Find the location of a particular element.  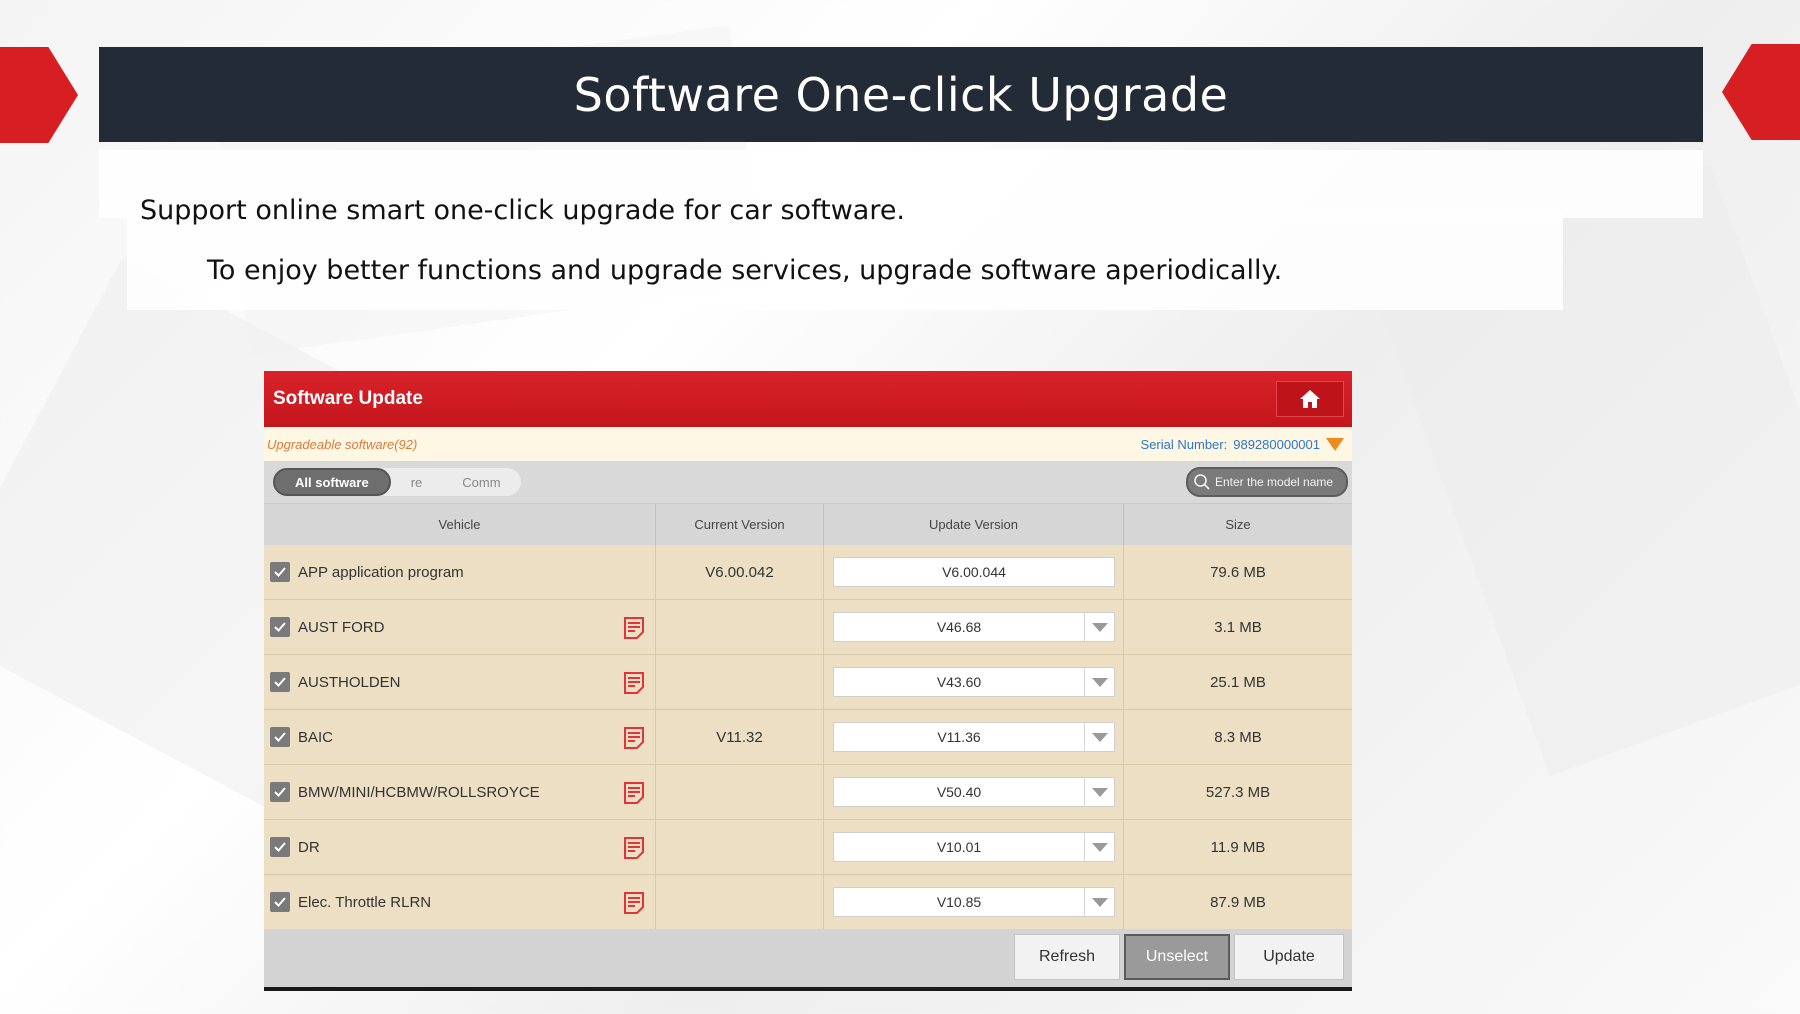

vehicle-name: BMW/MINI/HCBMW/ROLLSROYCE is located at coordinates (419, 792).